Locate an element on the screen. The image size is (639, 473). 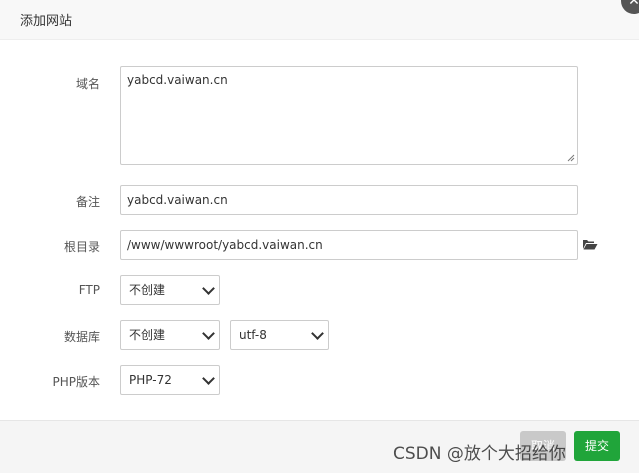
root-label: 根目录 is located at coordinates (81, 247).